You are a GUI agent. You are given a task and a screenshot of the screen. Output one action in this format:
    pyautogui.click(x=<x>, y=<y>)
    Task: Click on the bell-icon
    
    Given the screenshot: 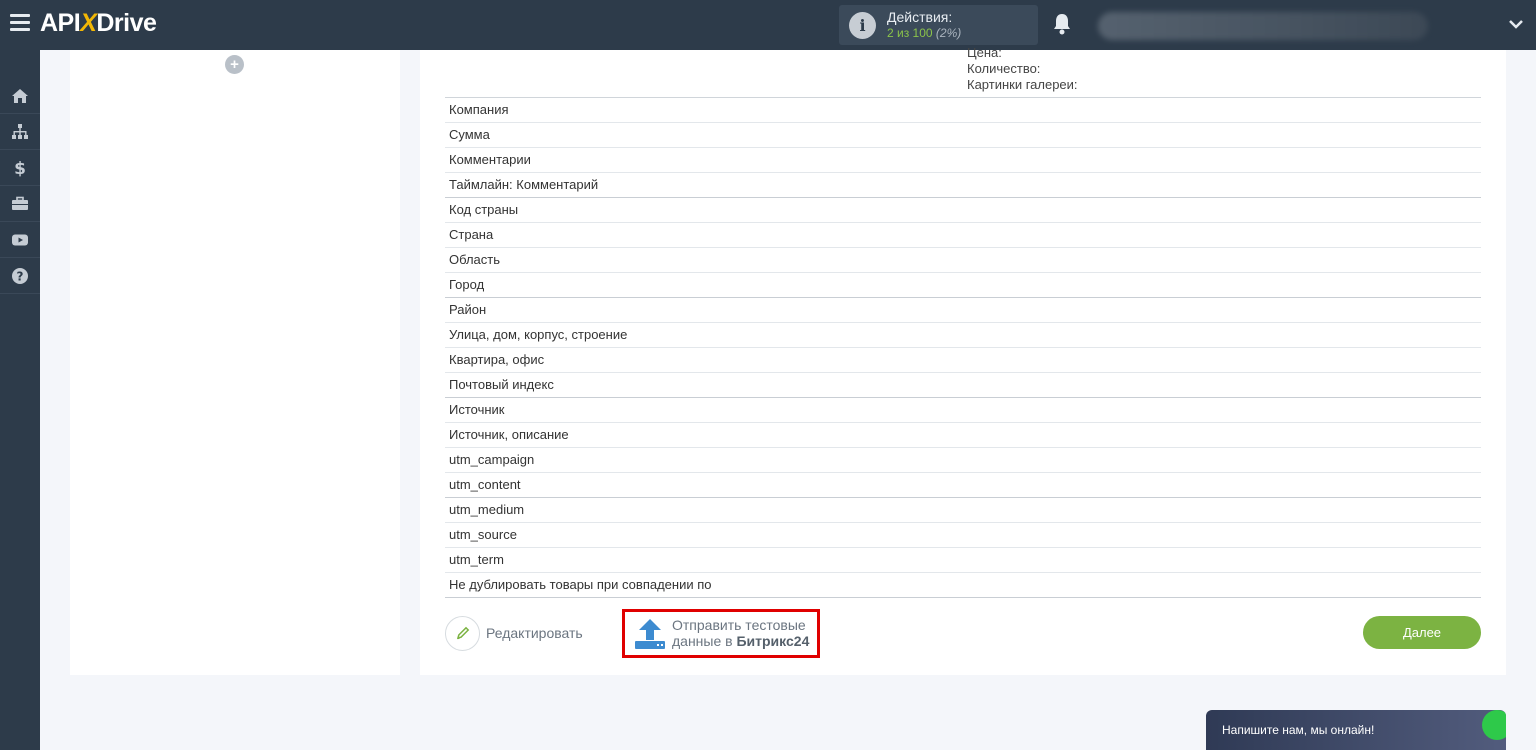 What is the action you would take?
    pyautogui.click(x=1062, y=24)
    